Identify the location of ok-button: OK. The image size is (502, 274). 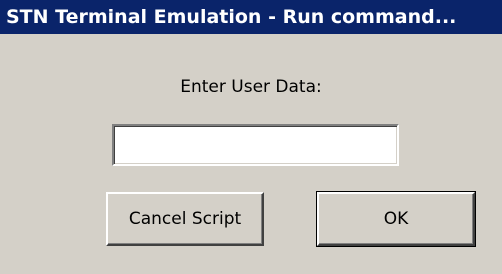
(396, 219).